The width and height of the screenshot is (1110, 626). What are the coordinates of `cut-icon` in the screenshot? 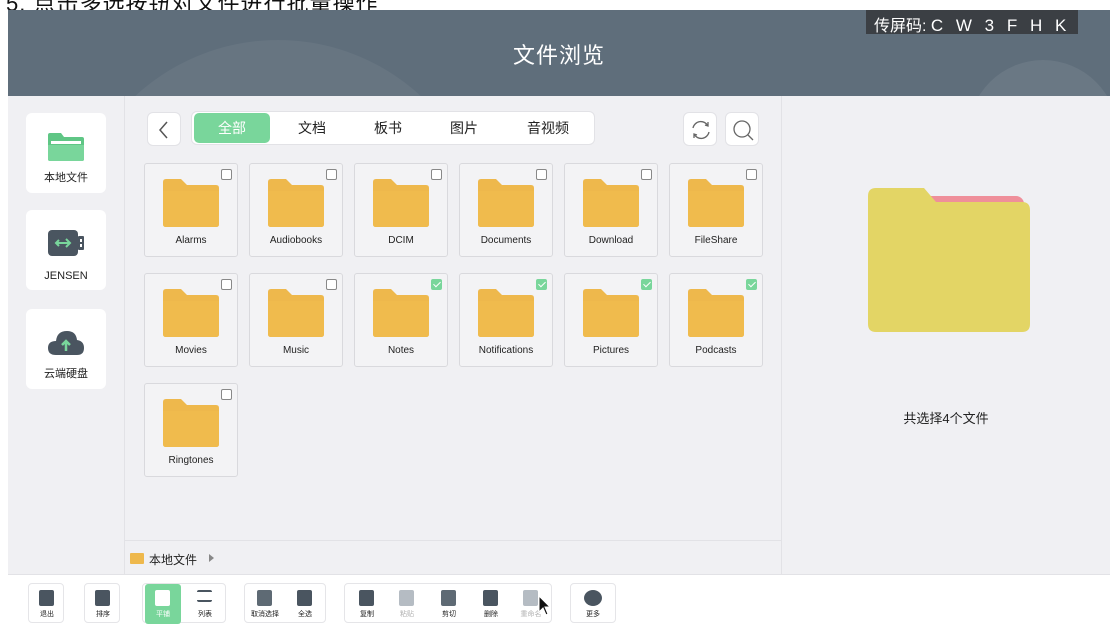 It's located at (448, 598).